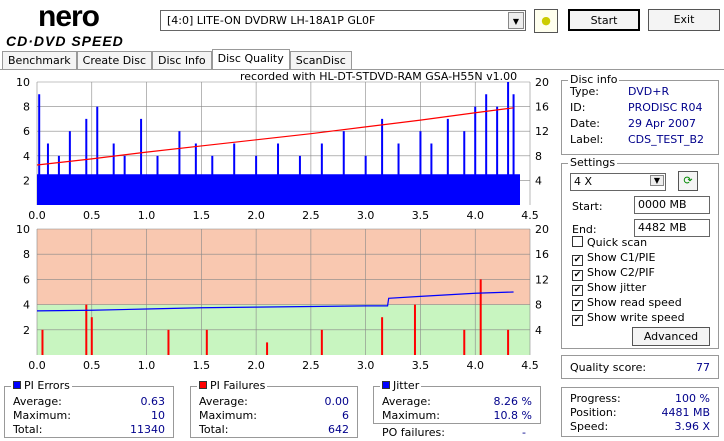  Describe the element at coordinates (182, 60) in the screenshot. I see `tab-disc-info: Disc Info` at that location.